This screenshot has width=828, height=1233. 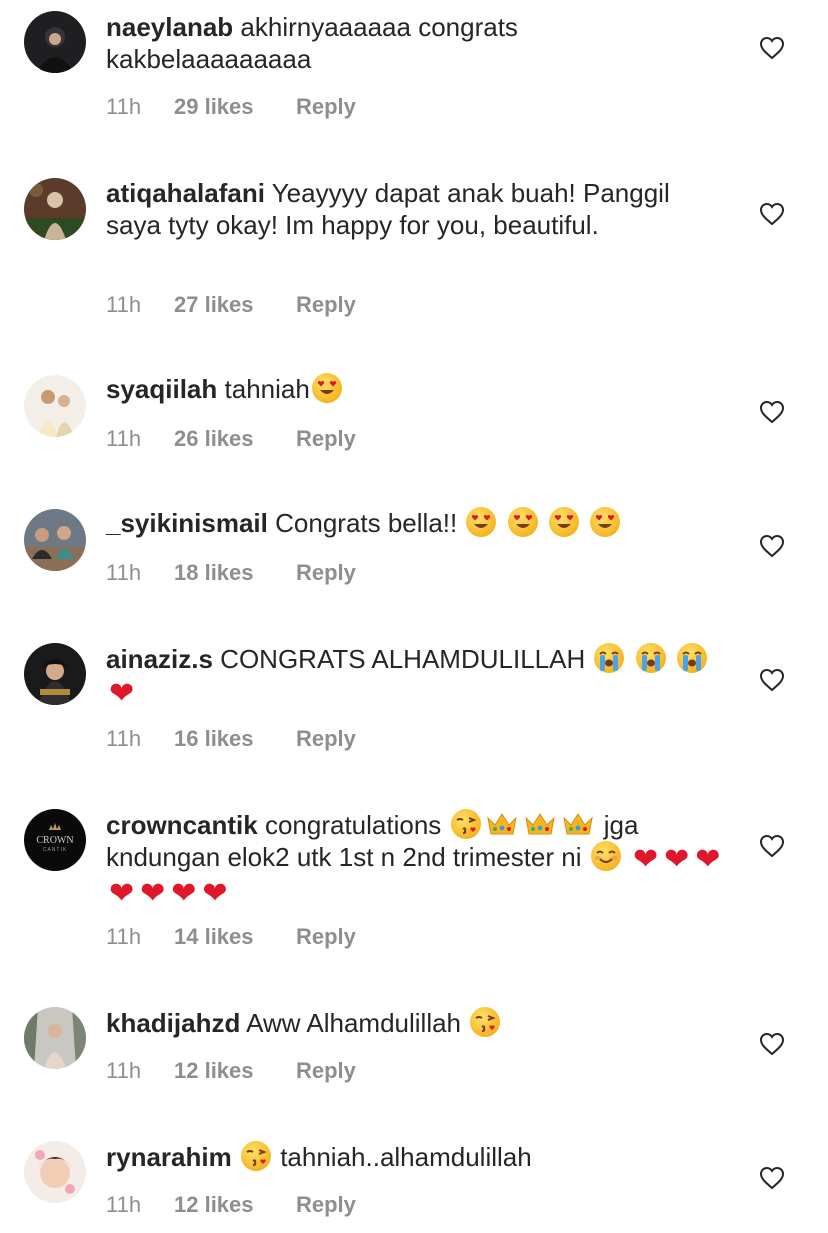 I want to click on comment-body: Congrats bella!!, so click(x=366, y=523).